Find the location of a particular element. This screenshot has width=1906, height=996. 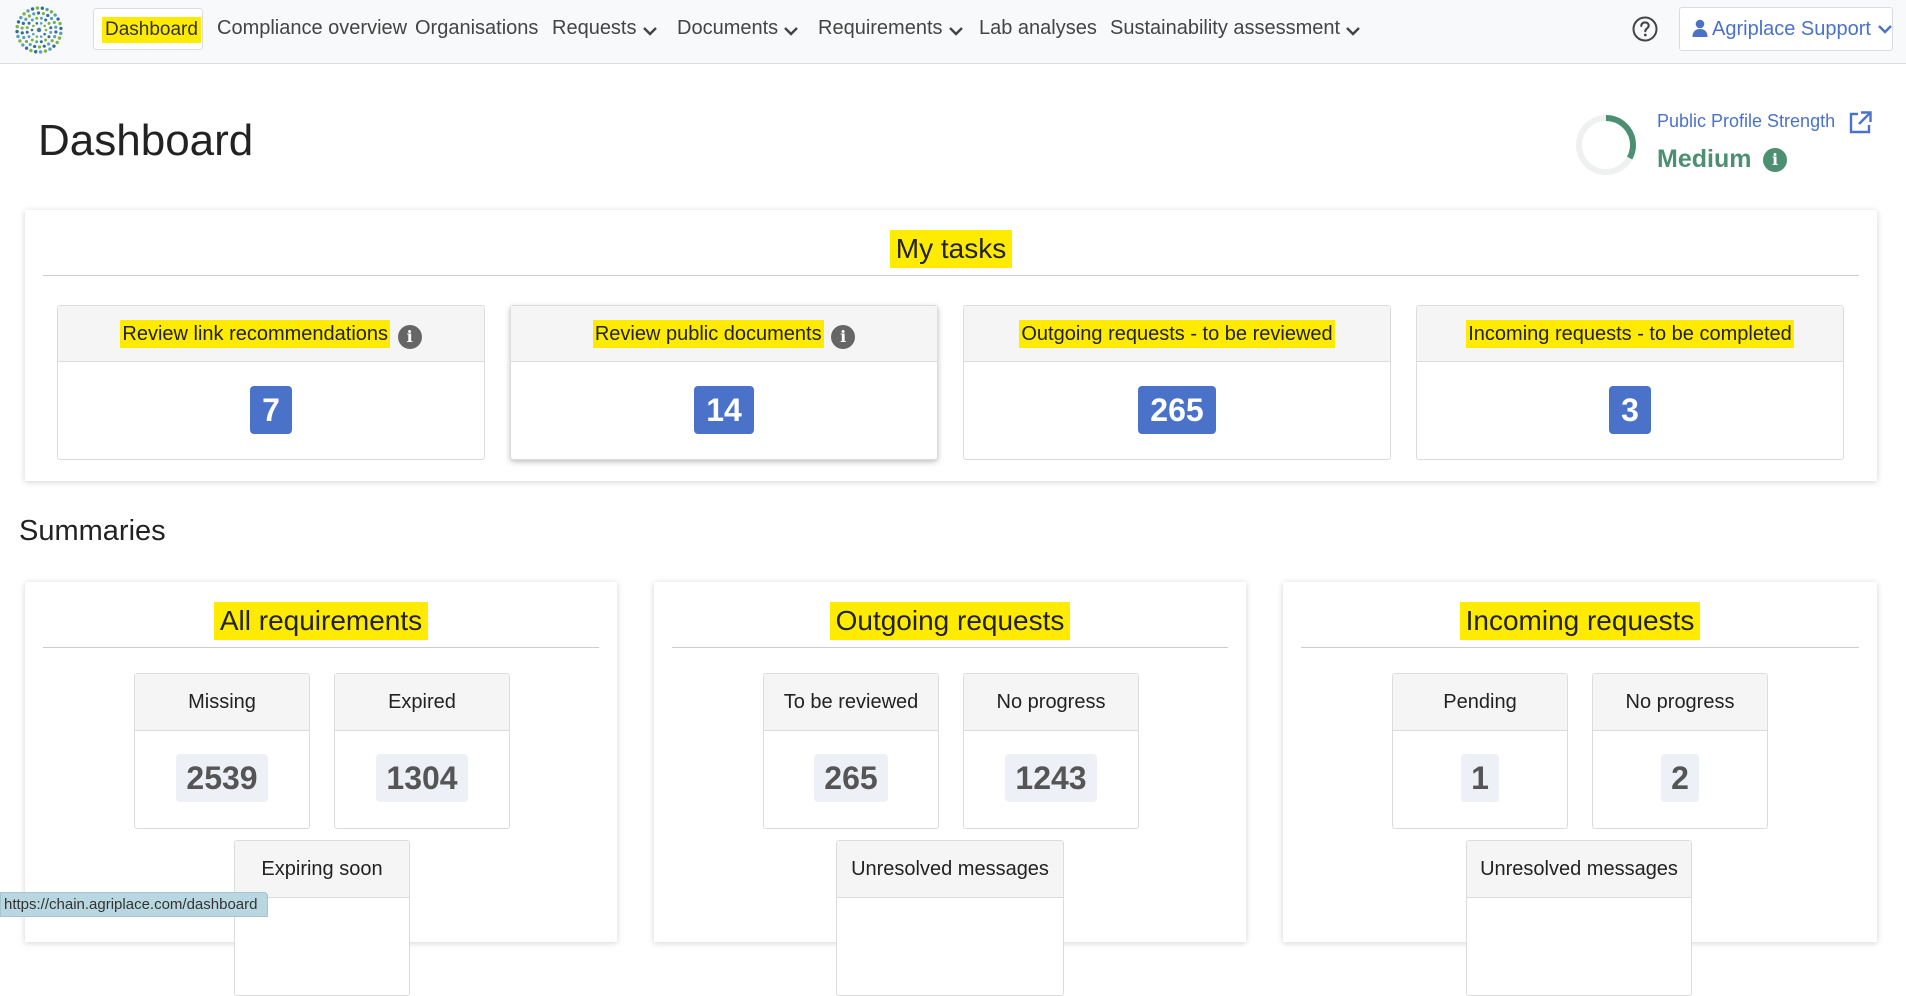

stat-label: Pending is located at coordinates (1480, 702).